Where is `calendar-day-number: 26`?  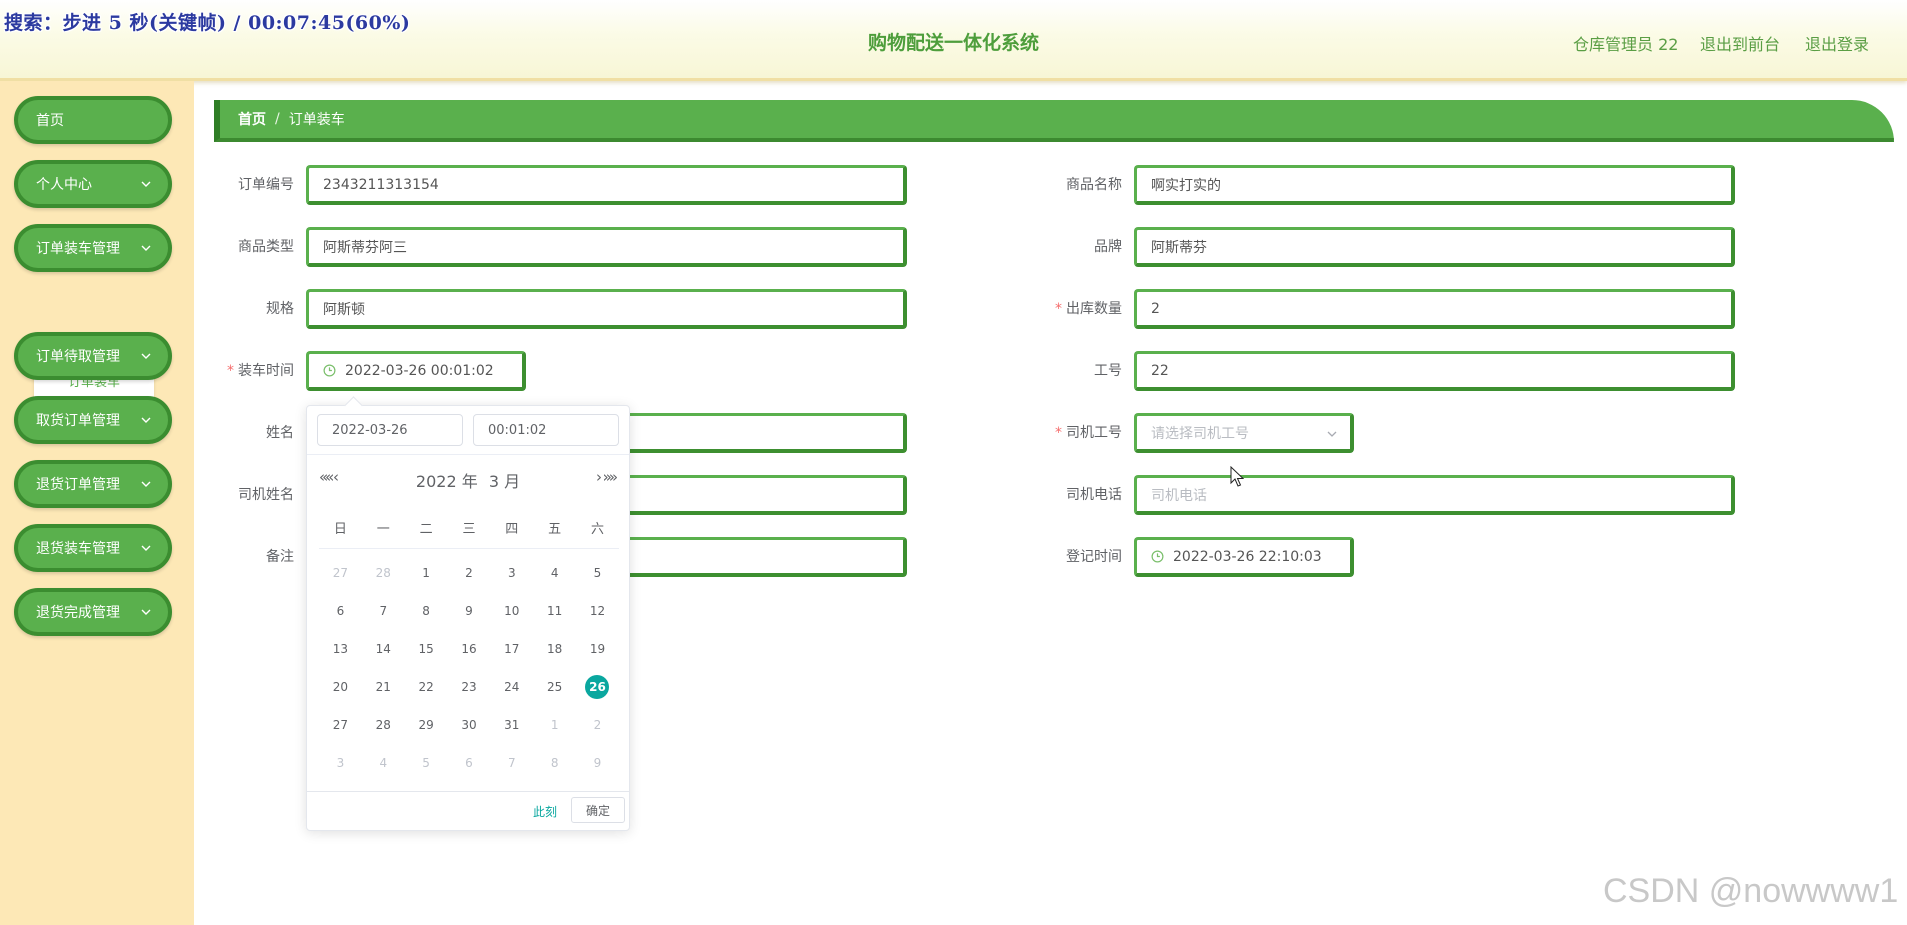 calendar-day-number: 26 is located at coordinates (597, 687).